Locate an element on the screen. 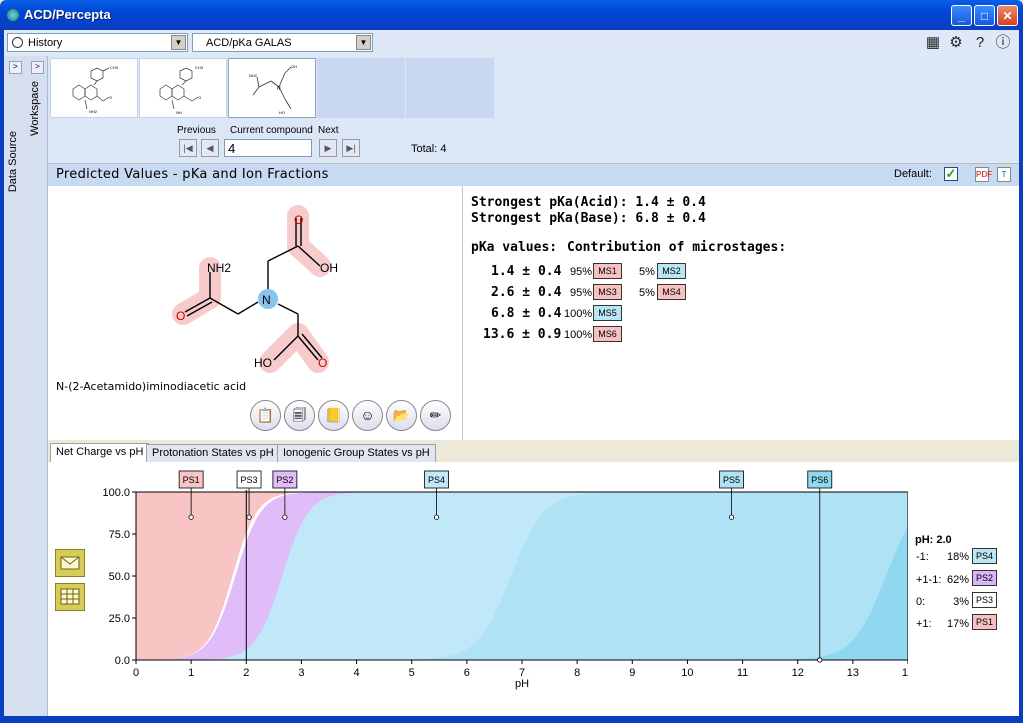  ph-readout-header: pH: 2.0 is located at coordinates (933, 540).